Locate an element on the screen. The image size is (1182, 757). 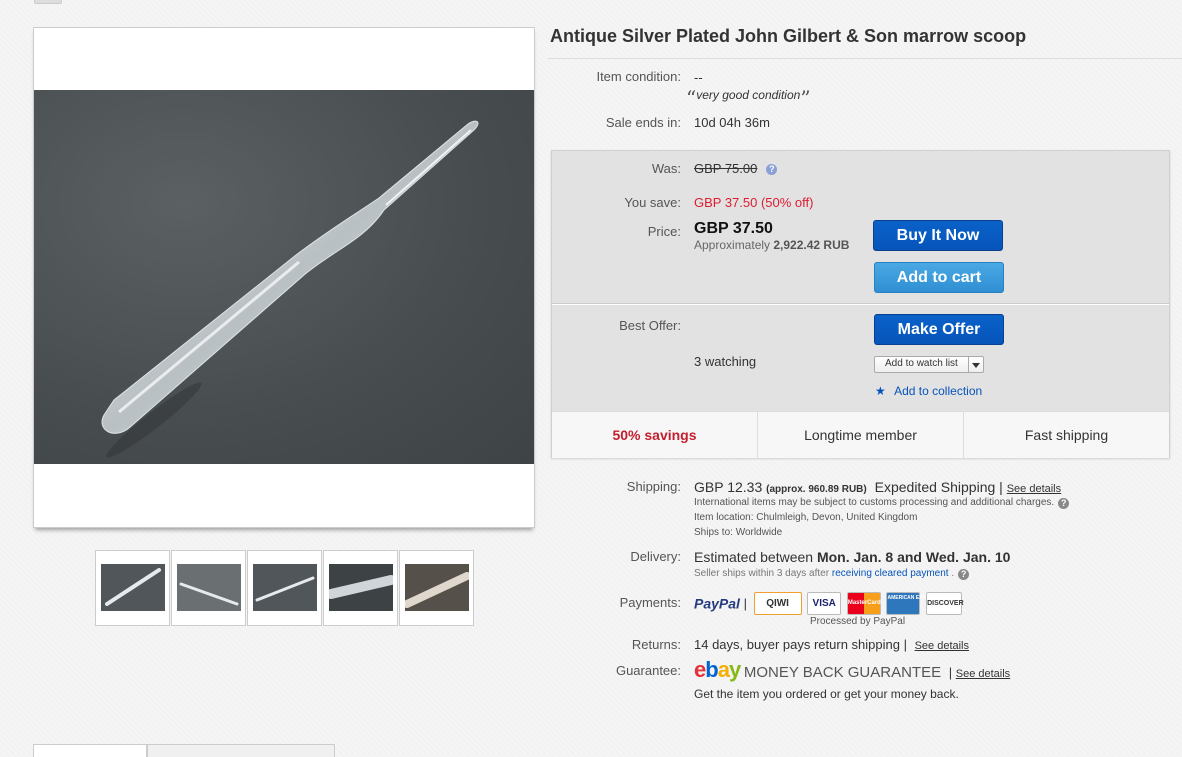
shipping-label: Shipping: is located at coordinates (653, 486).